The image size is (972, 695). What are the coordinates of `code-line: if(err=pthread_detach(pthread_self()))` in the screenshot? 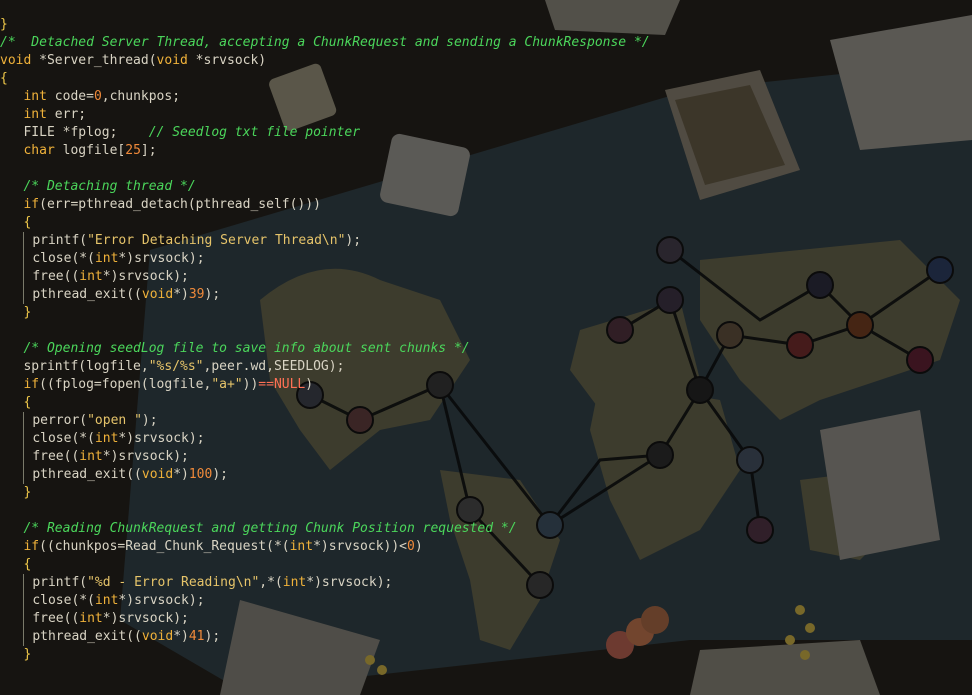 It's located at (325, 205).